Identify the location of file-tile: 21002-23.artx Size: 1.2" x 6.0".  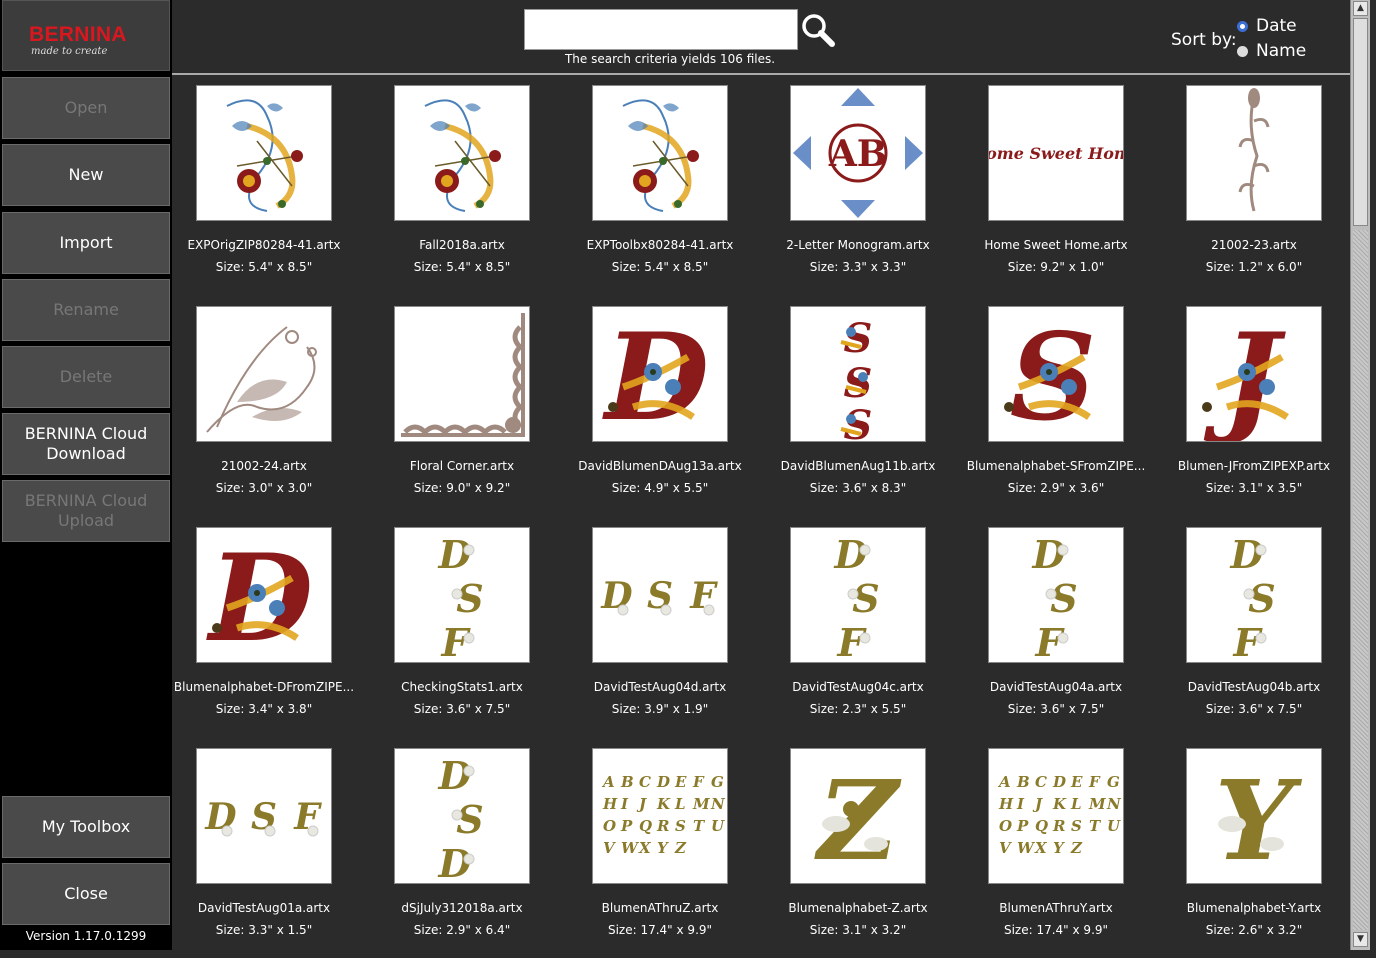
(1260, 190).